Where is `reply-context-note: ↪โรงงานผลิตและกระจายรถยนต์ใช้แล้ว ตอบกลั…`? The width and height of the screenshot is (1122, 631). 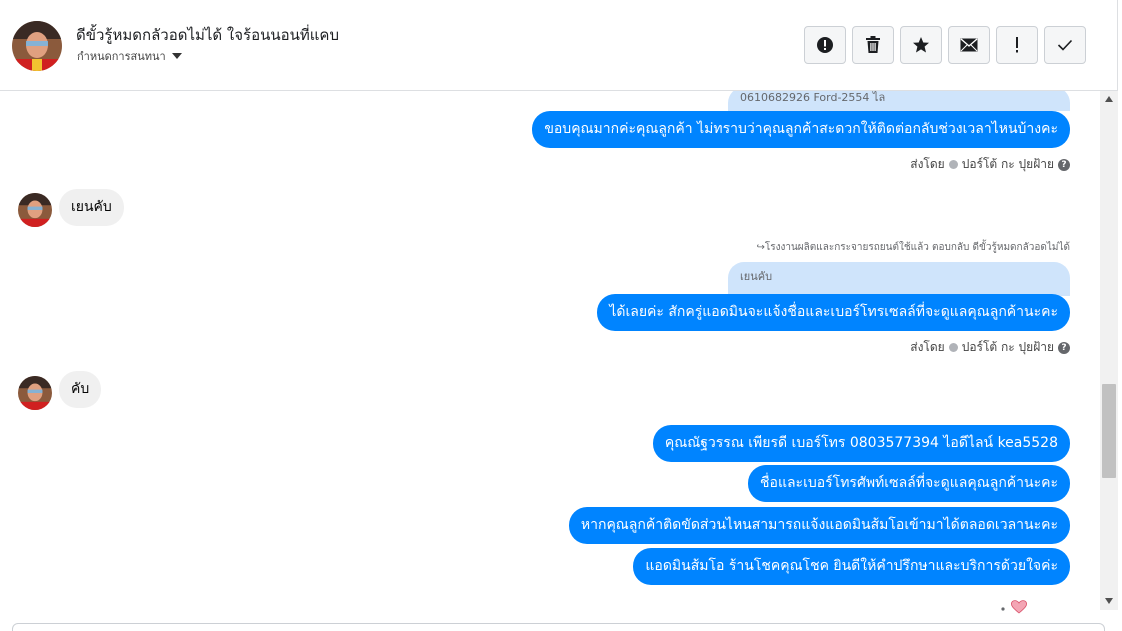
reply-context-note: ↪โรงงานผลิตและกระจายรถยนต์ใช้แล้ว ตอบกลั… is located at coordinates (913, 247).